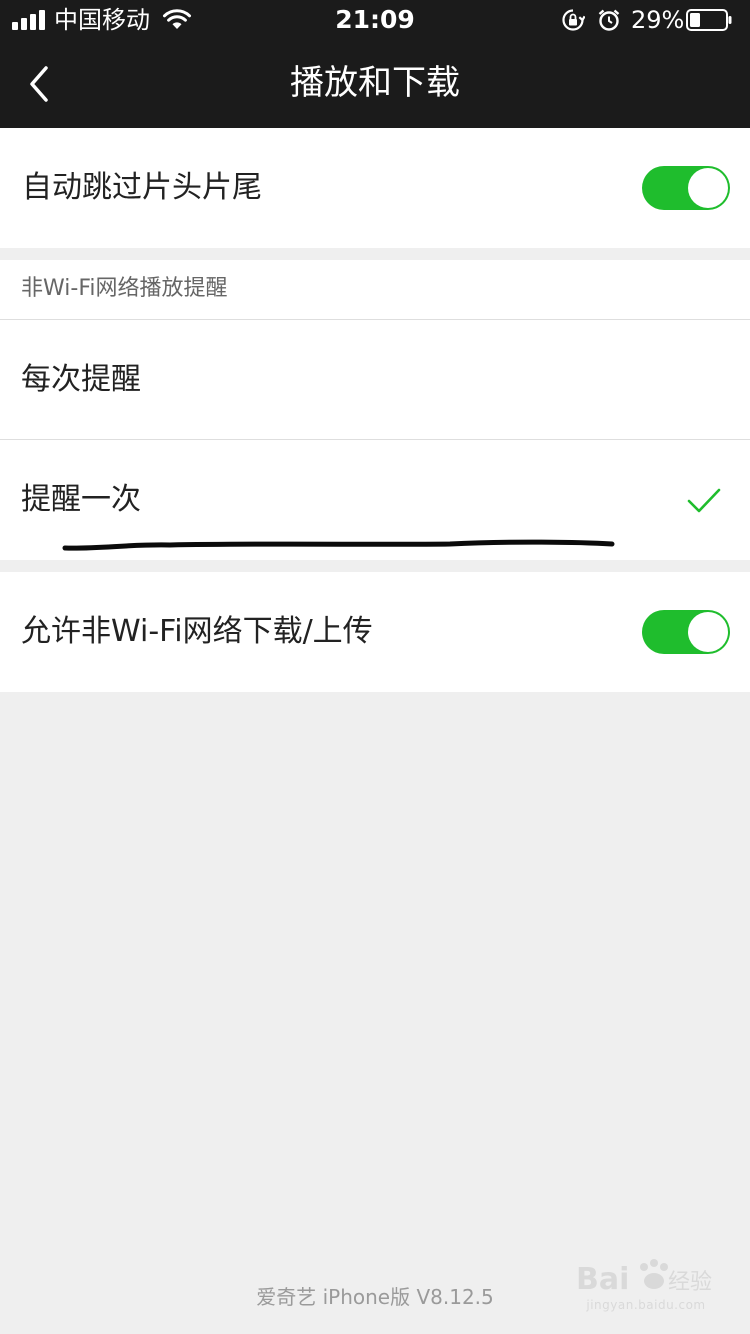 The height and width of the screenshot is (1334, 750). I want to click on check-icon, so click(704, 500).